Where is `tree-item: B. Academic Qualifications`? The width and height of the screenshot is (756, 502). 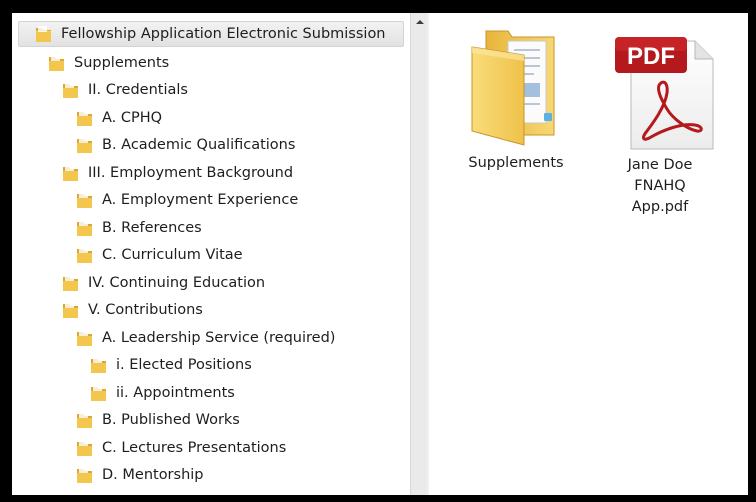
tree-item: B. Academic Qualifications is located at coordinates (185, 145).